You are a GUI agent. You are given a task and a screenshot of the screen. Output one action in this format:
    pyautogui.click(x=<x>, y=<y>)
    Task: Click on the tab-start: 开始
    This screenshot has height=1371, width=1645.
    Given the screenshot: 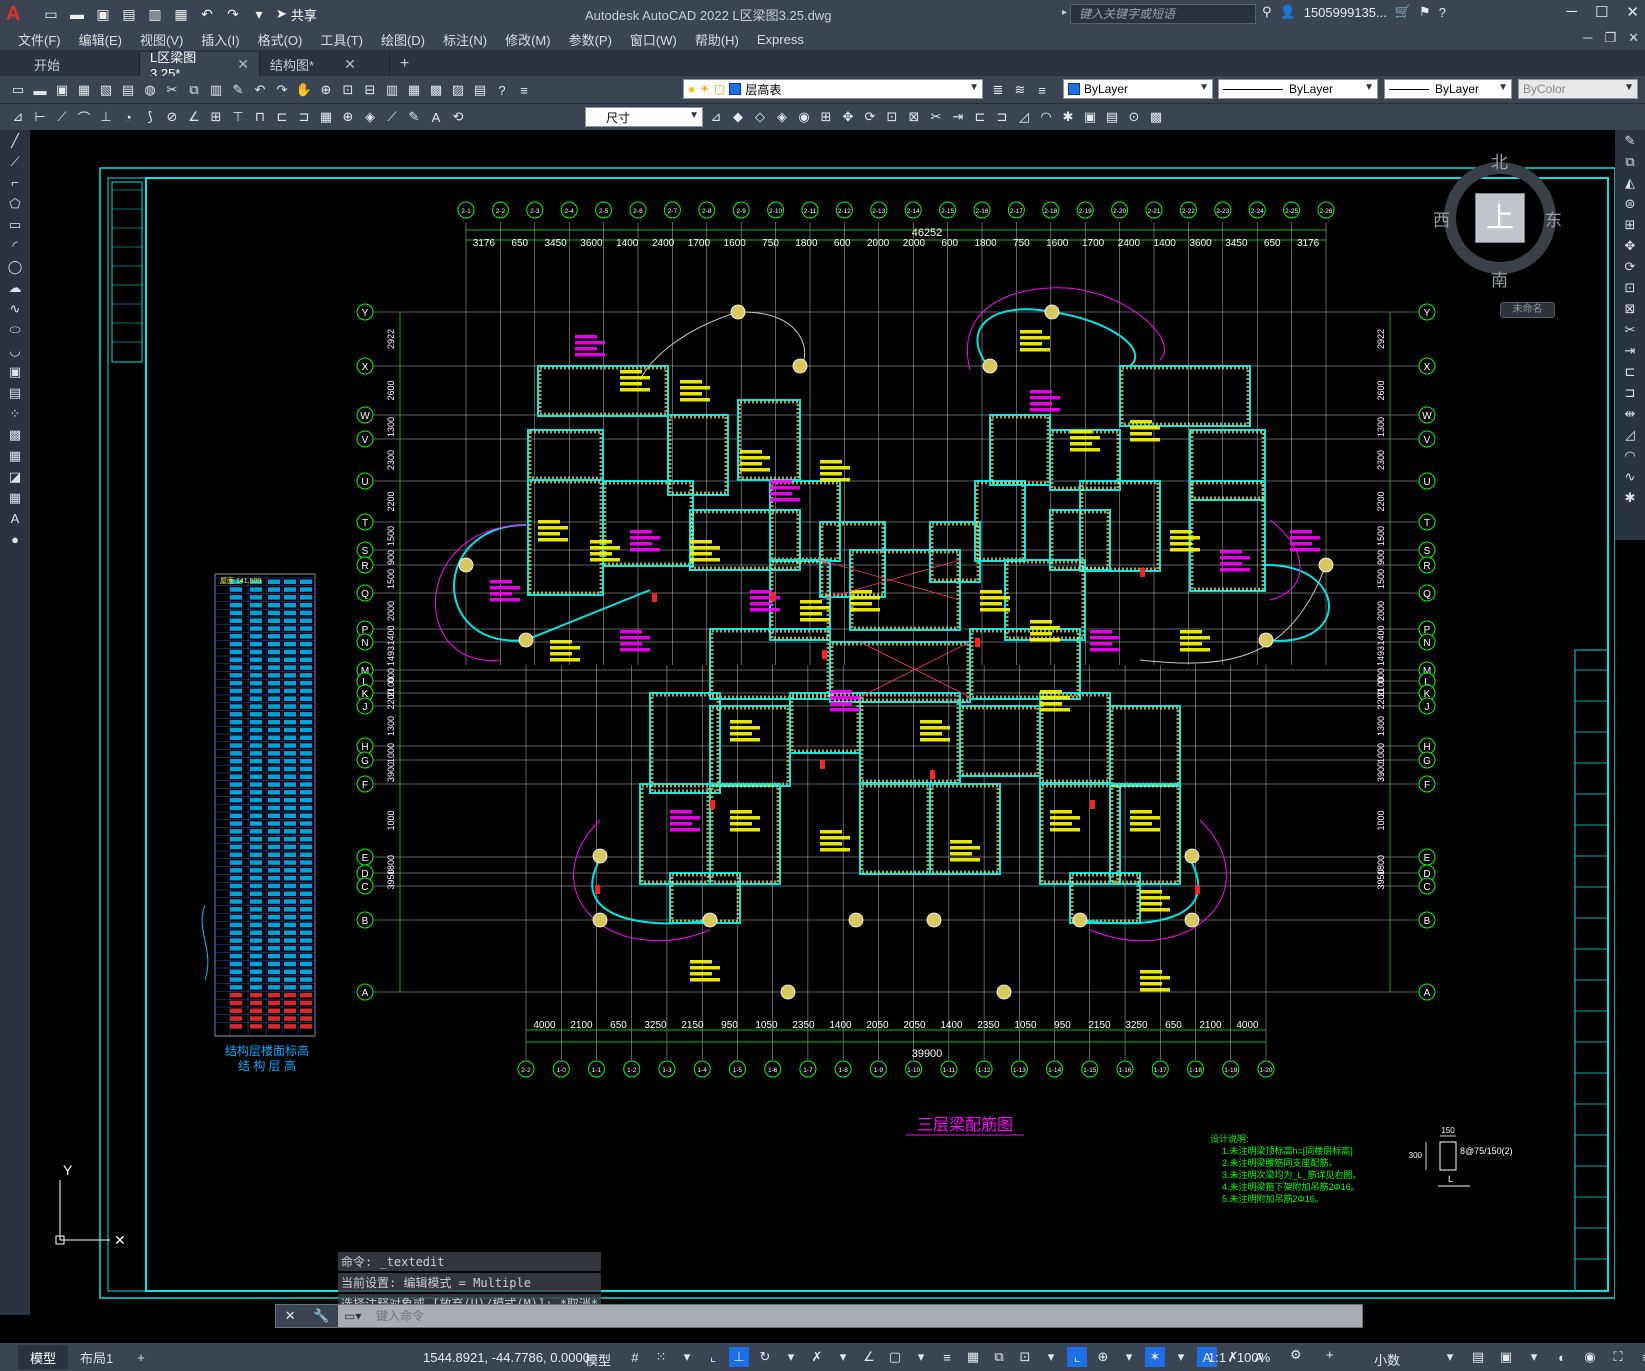 What is the action you would take?
    pyautogui.click(x=70, y=64)
    